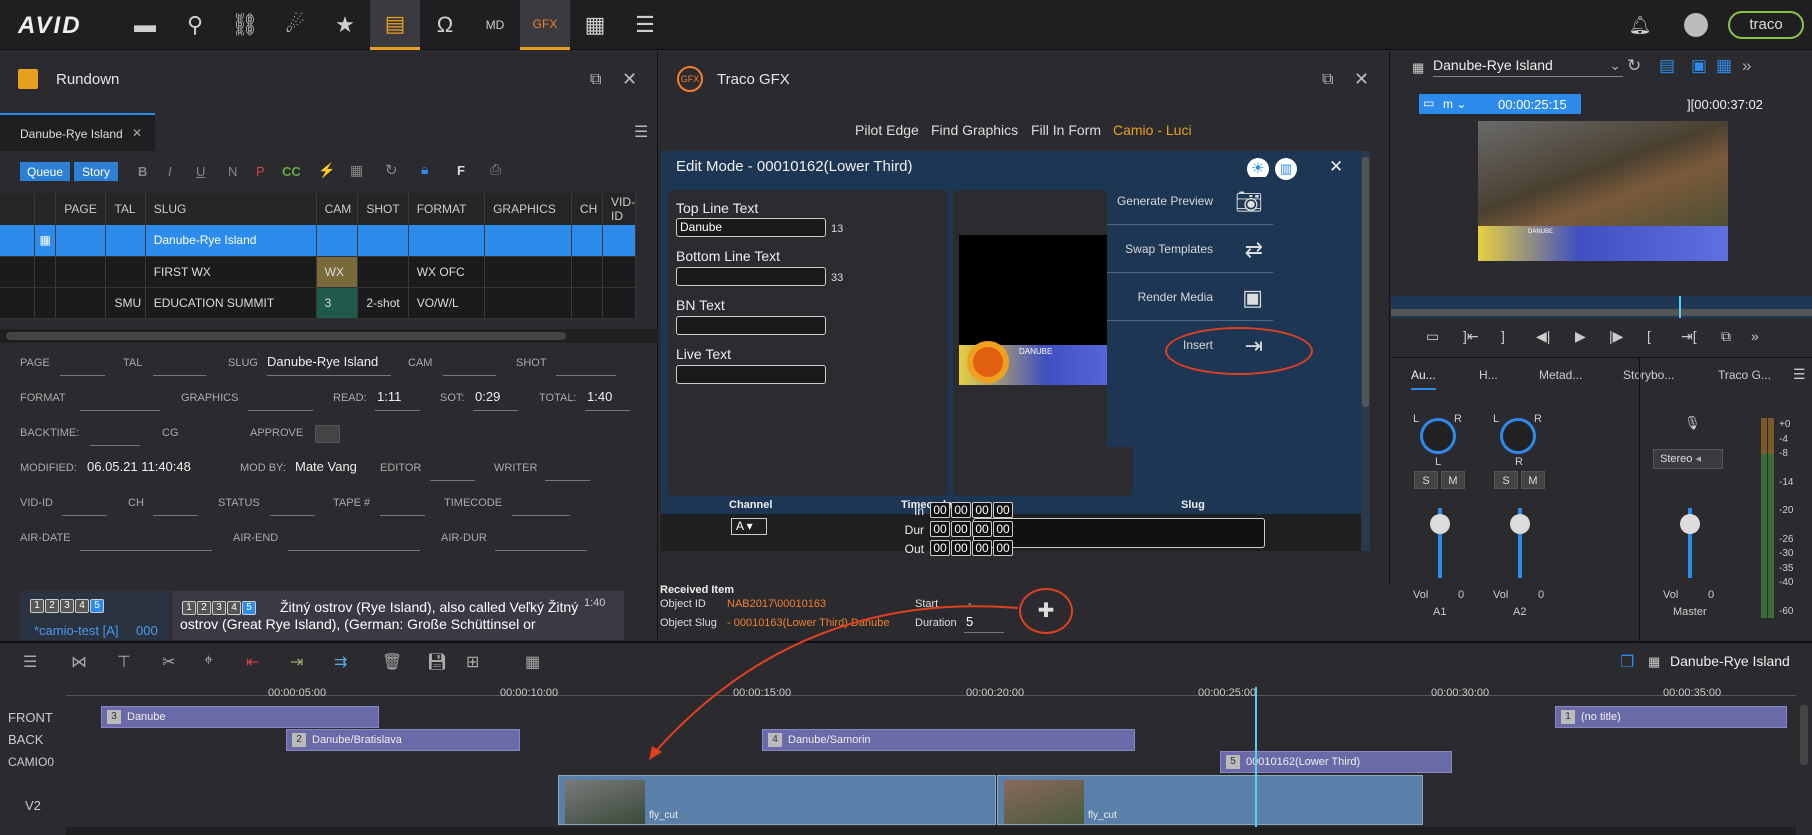 This screenshot has width=1812, height=835. I want to click on top-line-input: Danube, so click(751, 227).